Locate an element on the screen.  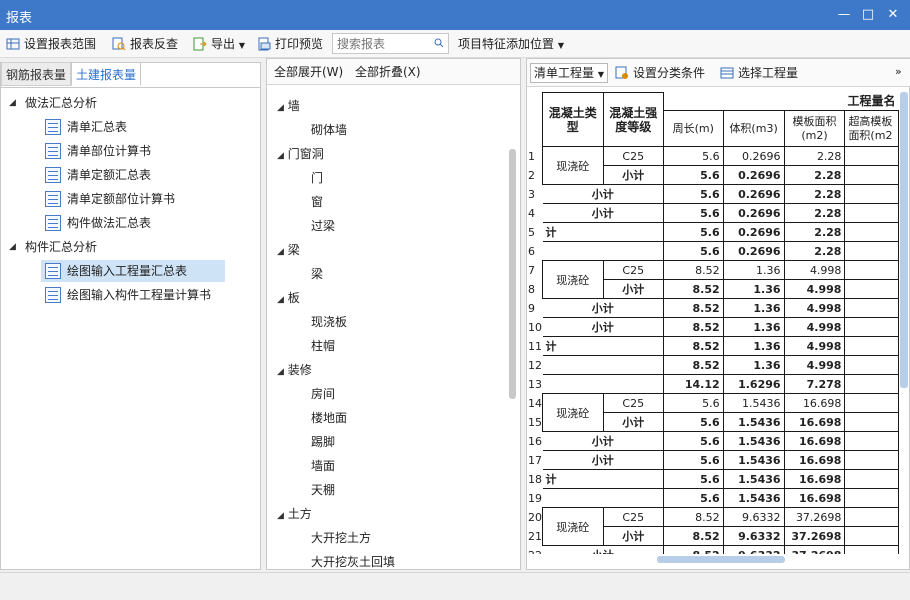
table-row: 4 小计 5.6 0.2696 2.28 is located at coordinates (713, 213).